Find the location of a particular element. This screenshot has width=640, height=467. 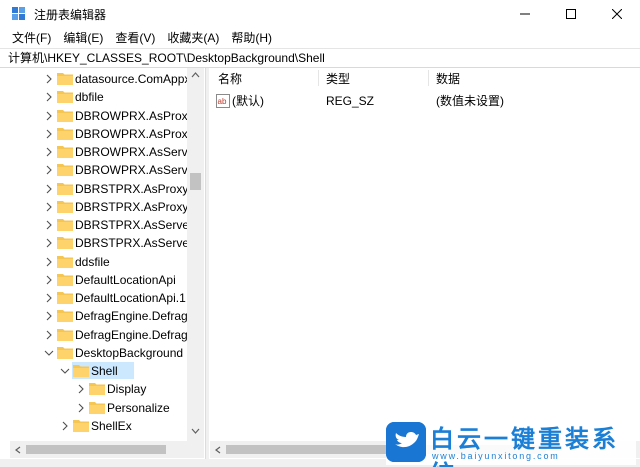

tree-item: DefaultLocationApi.1 is located at coordinates (100, 298).